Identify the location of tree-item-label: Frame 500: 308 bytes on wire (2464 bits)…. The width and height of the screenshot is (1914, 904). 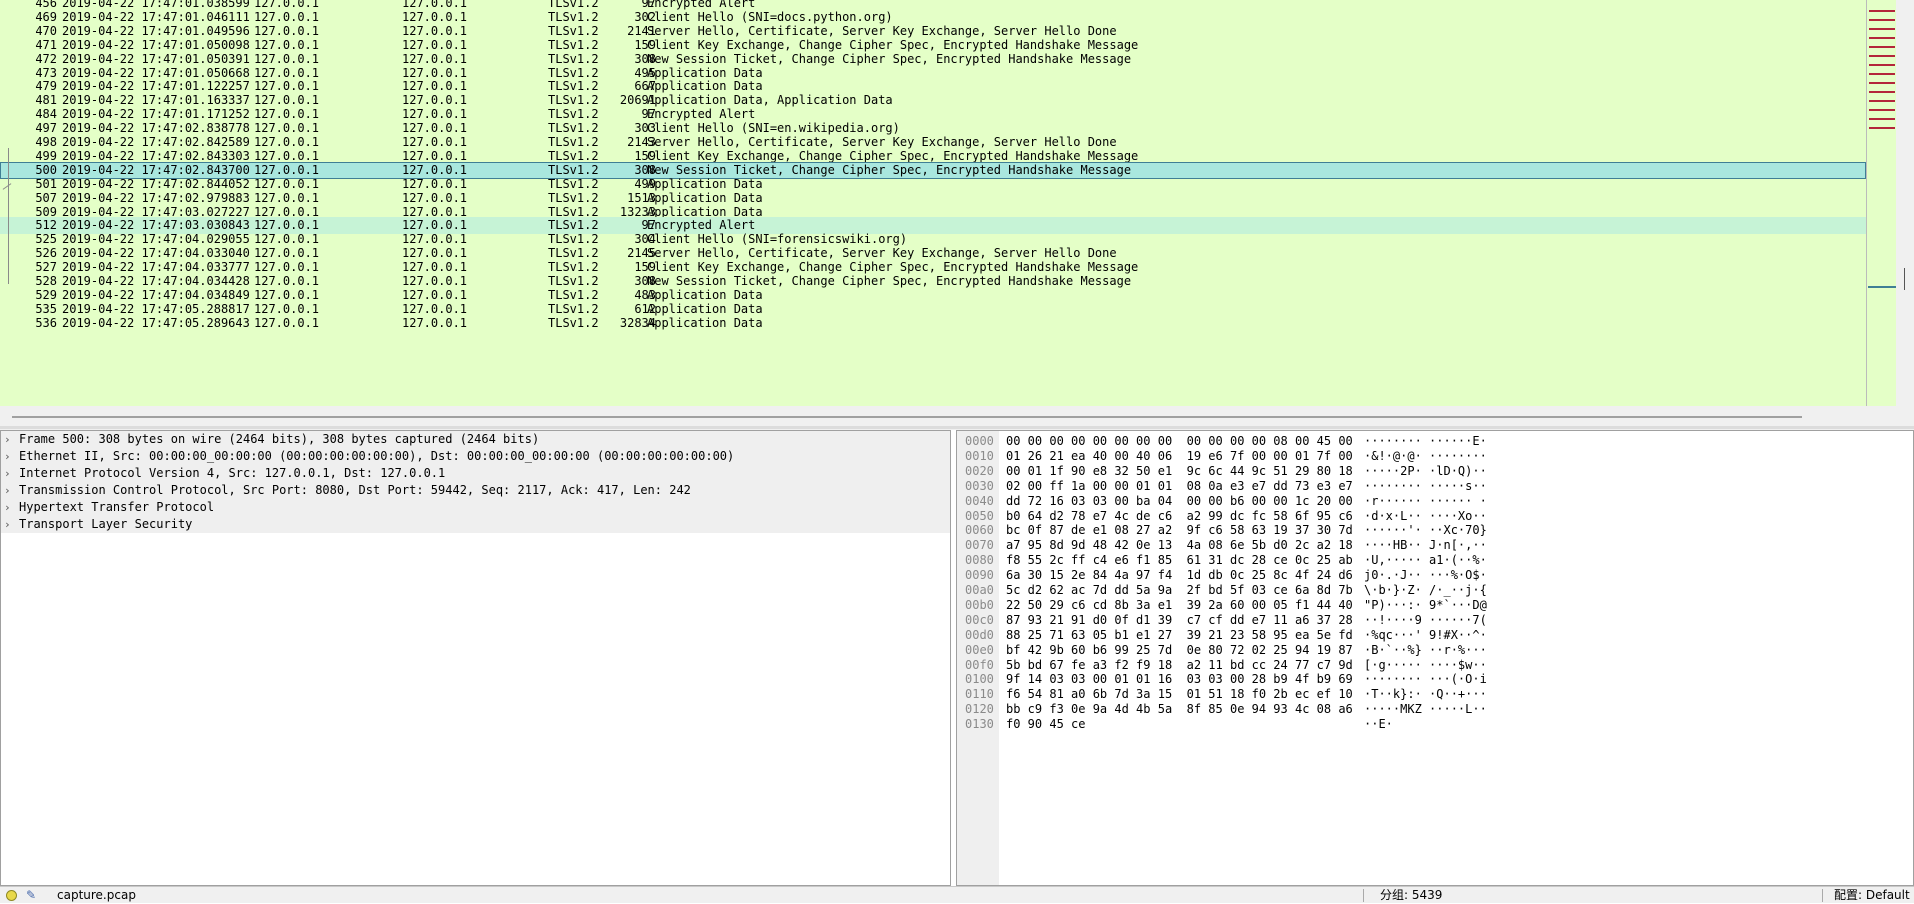
(279, 439).